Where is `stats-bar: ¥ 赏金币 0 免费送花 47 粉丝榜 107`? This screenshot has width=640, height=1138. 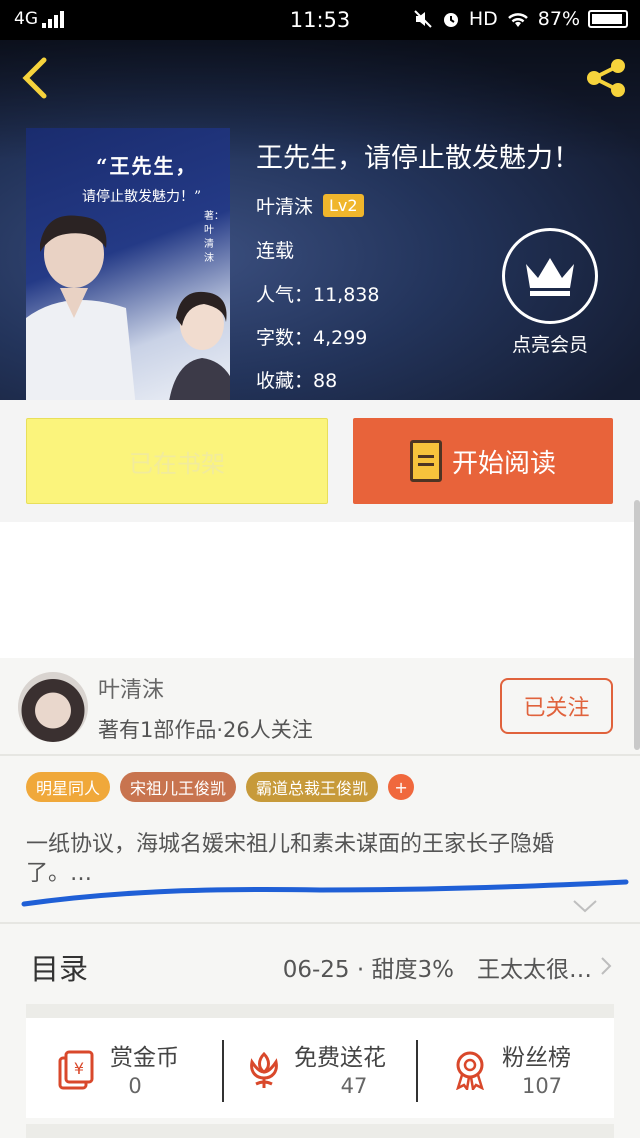
stats-bar: ¥ 赏金币 0 免费送花 47 粉丝榜 107 is located at coordinates (320, 1068).